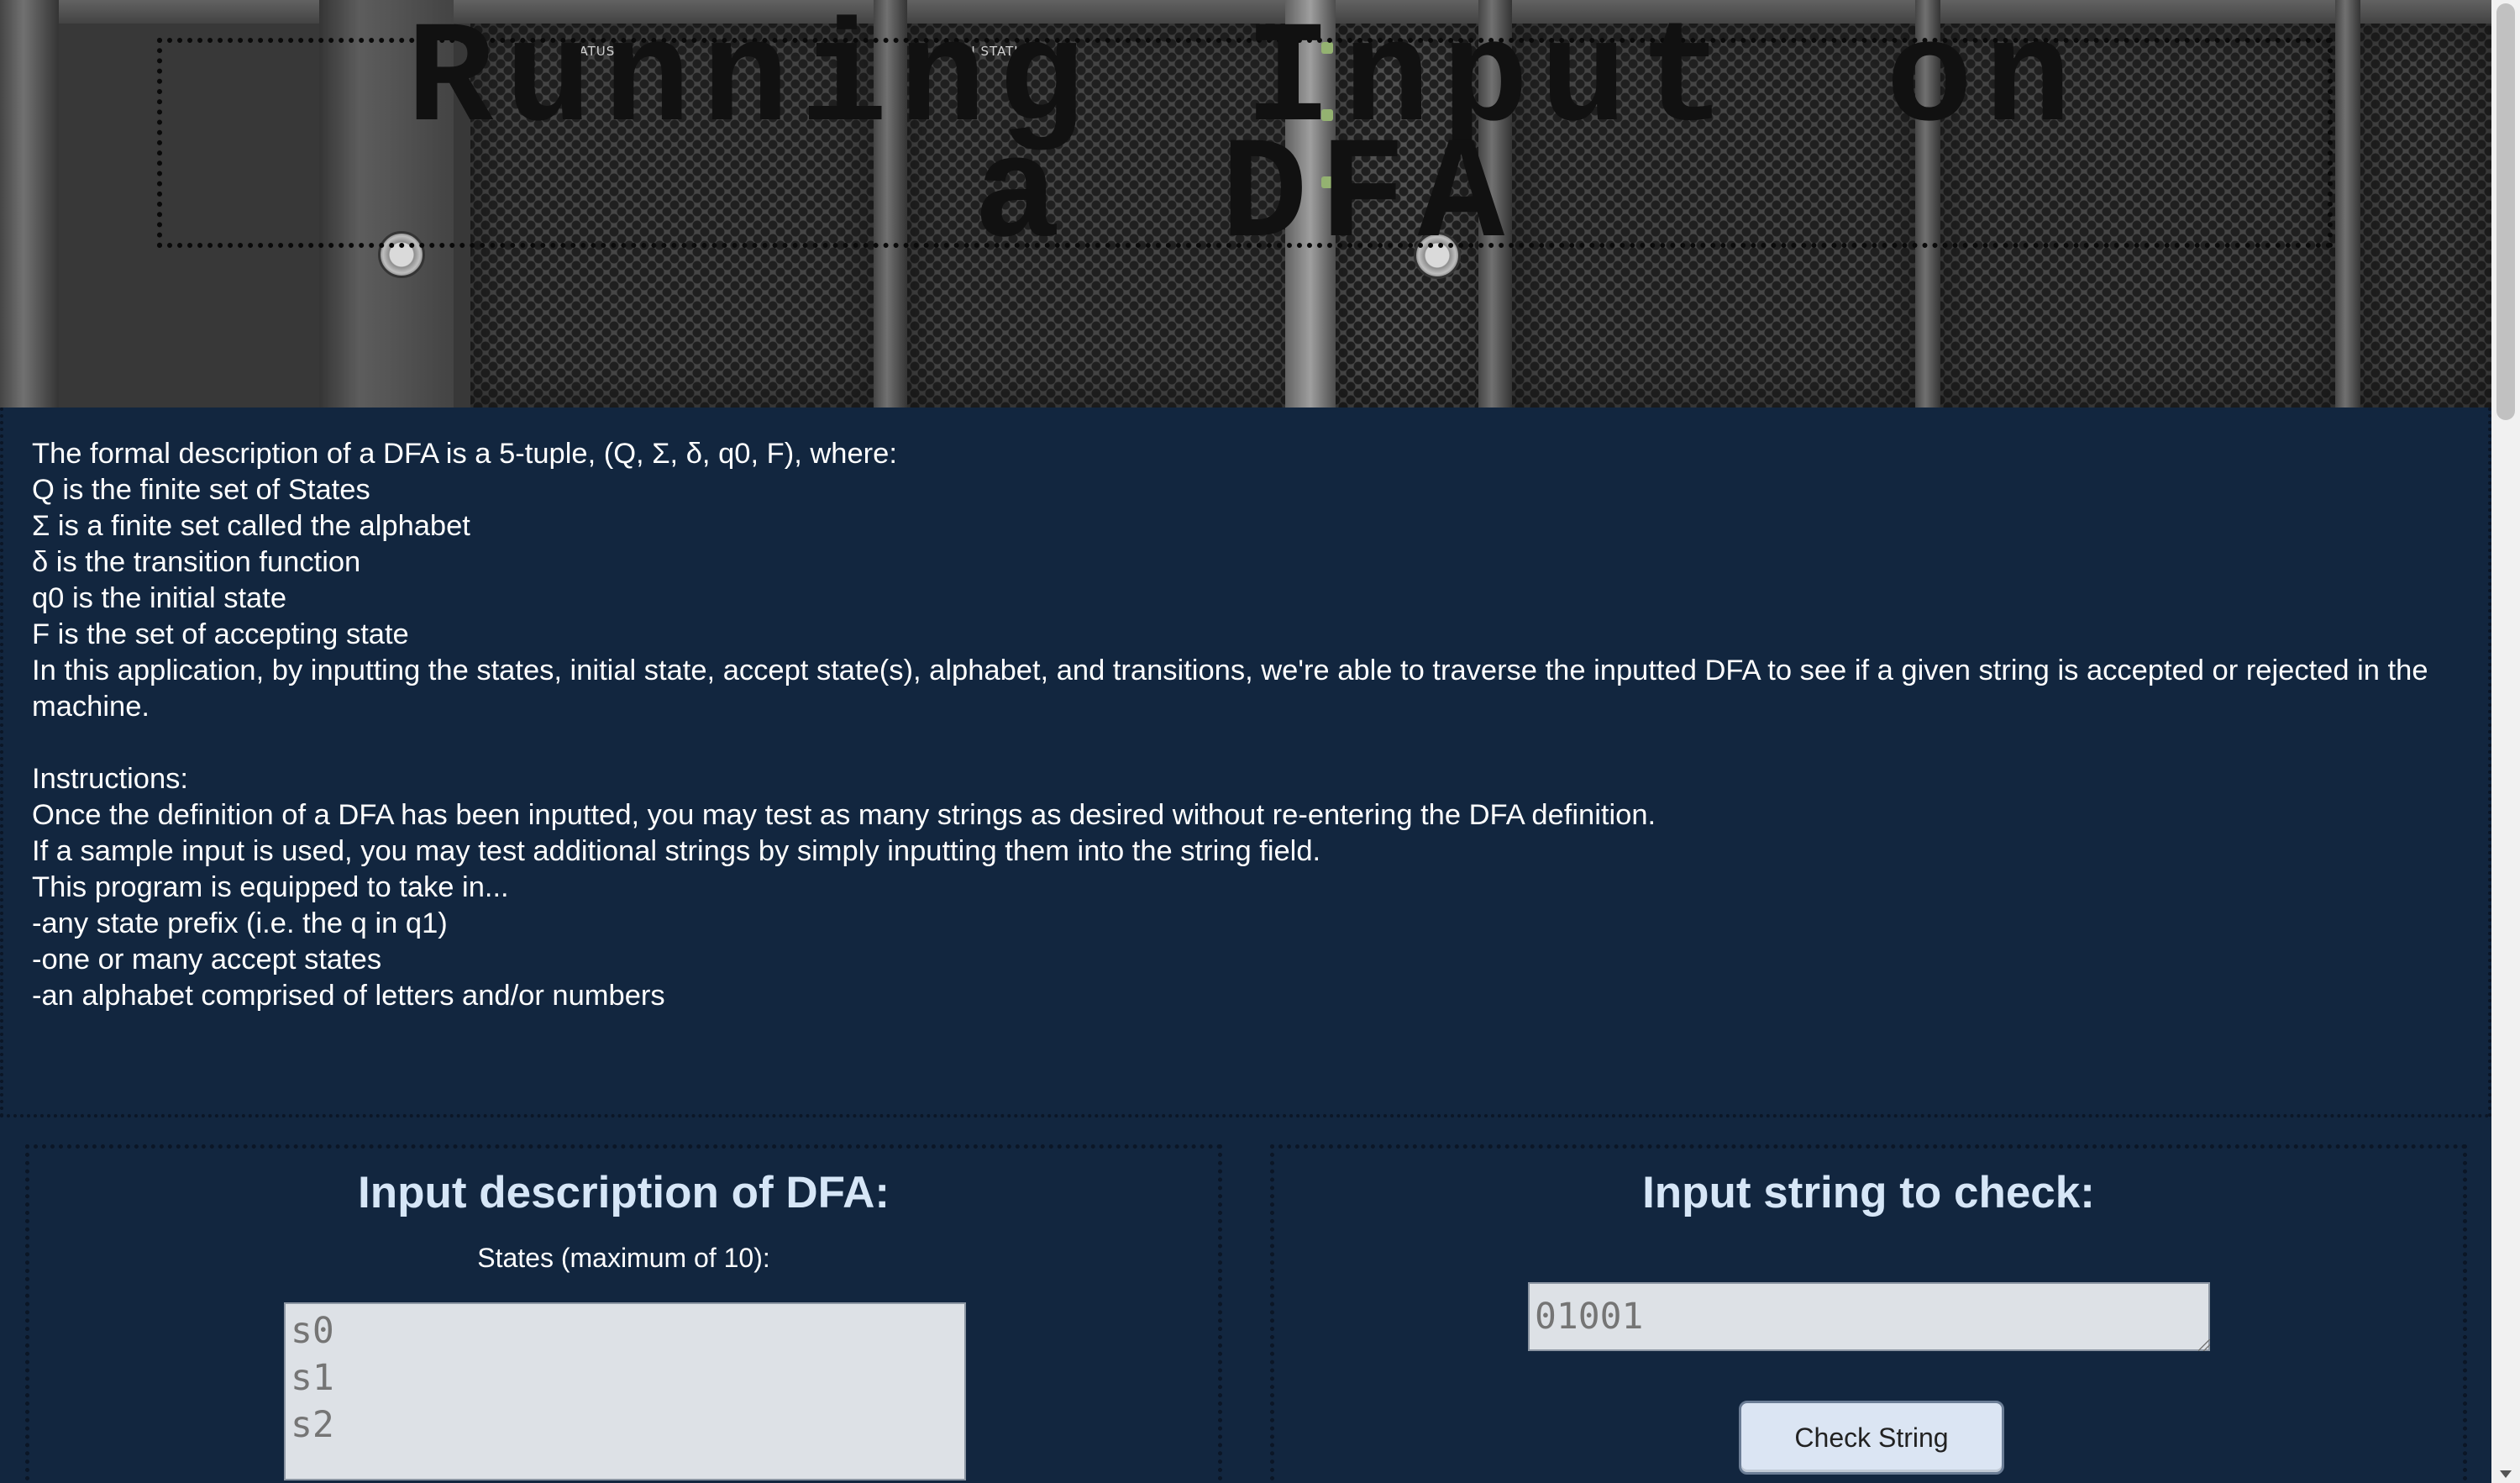  Describe the element at coordinates (2204, 1345) in the screenshot. I see `resize-grip-icon` at that location.